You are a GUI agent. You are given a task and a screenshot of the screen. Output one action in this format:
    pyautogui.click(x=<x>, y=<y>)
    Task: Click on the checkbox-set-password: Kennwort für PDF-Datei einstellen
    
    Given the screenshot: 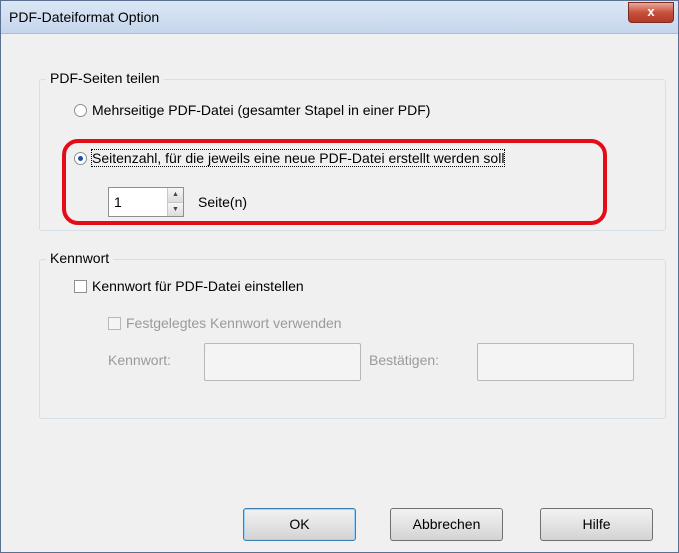 What is the action you would take?
    pyautogui.click(x=189, y=286)
    